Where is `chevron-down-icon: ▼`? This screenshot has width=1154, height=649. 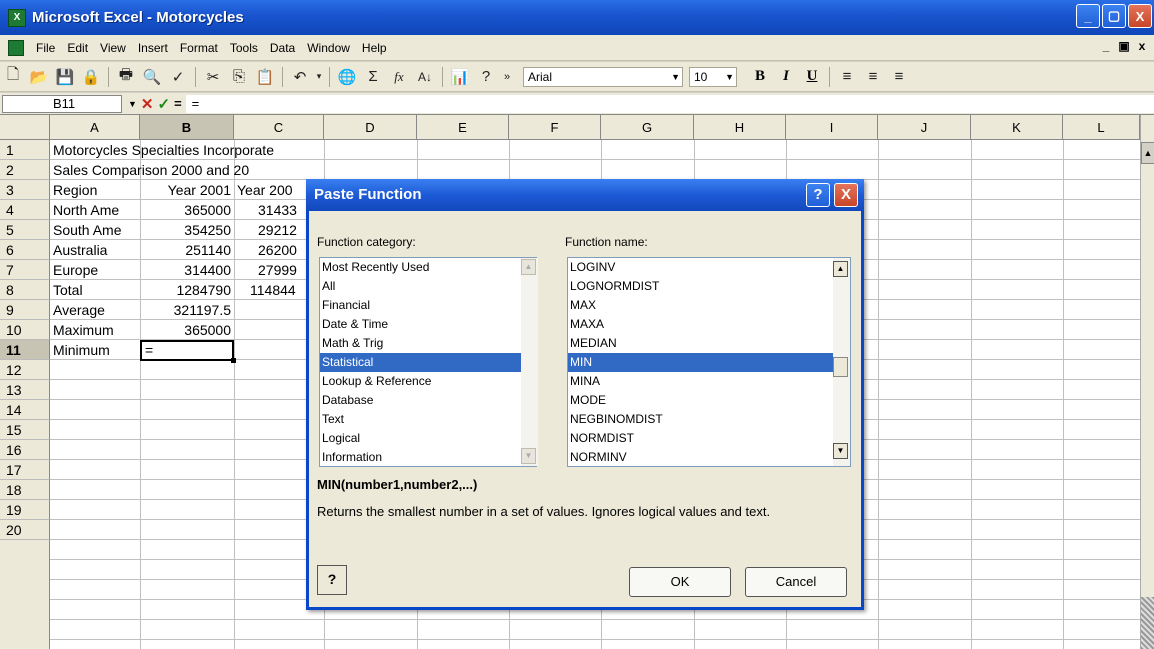 chevron-down-icon: ▼ is located at coordinates (729, 77).